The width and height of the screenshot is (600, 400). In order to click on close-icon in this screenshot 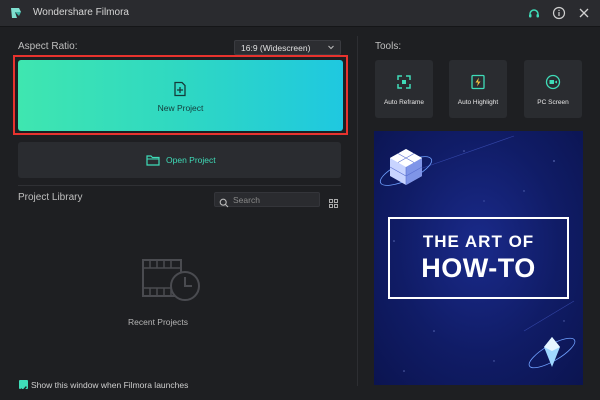, I will do `click(584, 13)`.